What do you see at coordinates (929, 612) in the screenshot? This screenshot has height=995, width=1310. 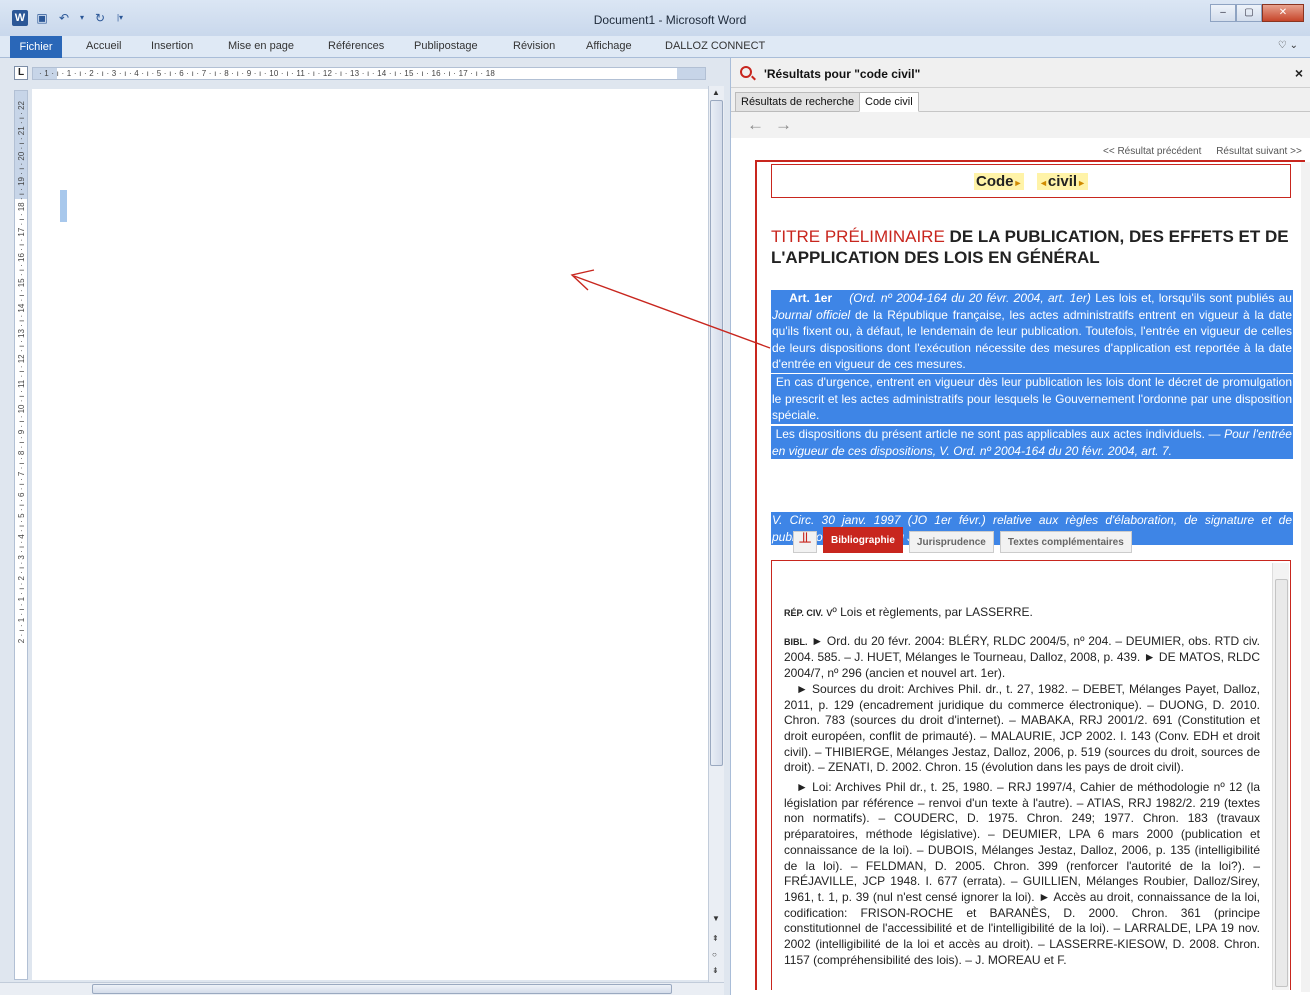 I see `rep-civ-text: vº Lois et règlements, par LASSERRE.` at bounding box center [929, 612].